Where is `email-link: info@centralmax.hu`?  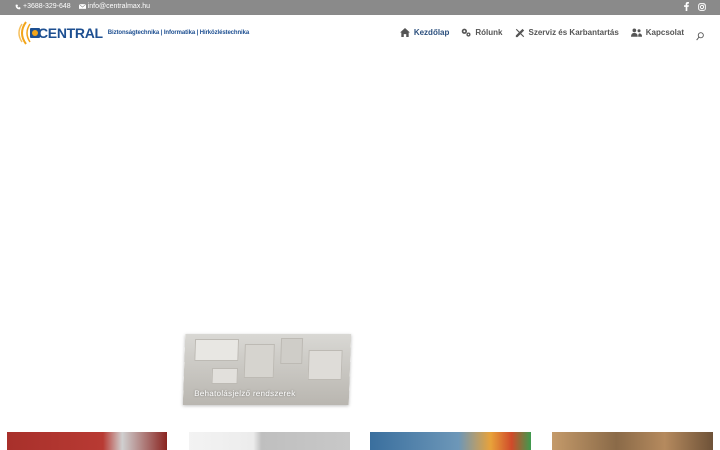
email-link: info@centralmax.hu is located at coordinates (114, 6).